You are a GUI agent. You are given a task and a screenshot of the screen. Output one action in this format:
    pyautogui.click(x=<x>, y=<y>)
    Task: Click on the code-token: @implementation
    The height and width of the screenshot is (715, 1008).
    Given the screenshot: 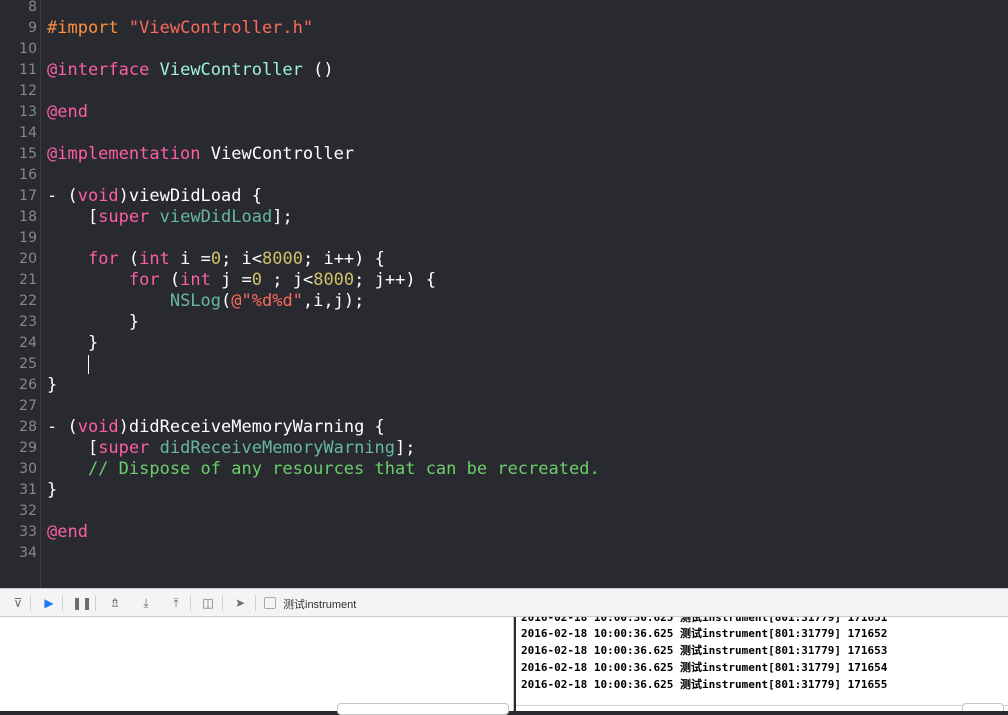 What is the action you would take?
    pyautogui.click(x=124, y=154)
    